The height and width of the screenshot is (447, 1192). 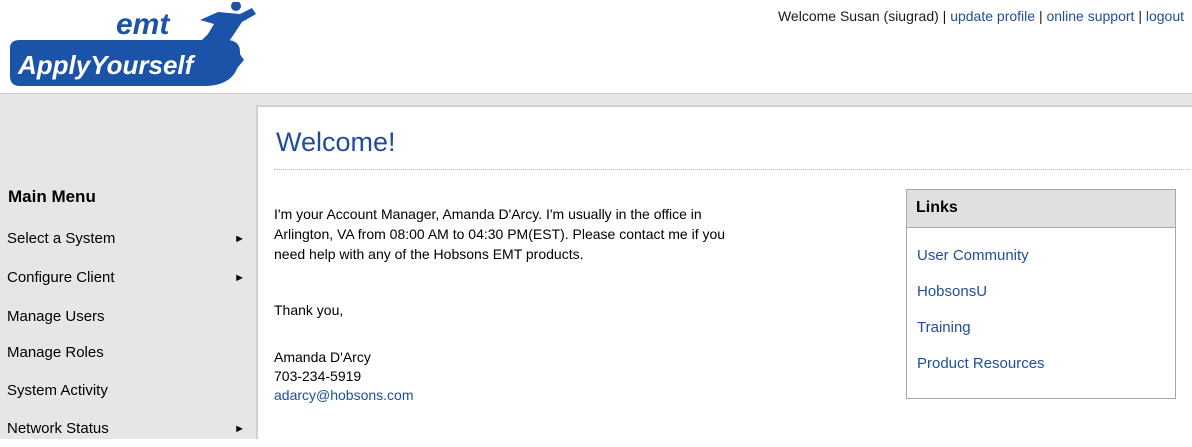 I want to click on main-menu-title: Main Menu, so click(x=52, y=196).